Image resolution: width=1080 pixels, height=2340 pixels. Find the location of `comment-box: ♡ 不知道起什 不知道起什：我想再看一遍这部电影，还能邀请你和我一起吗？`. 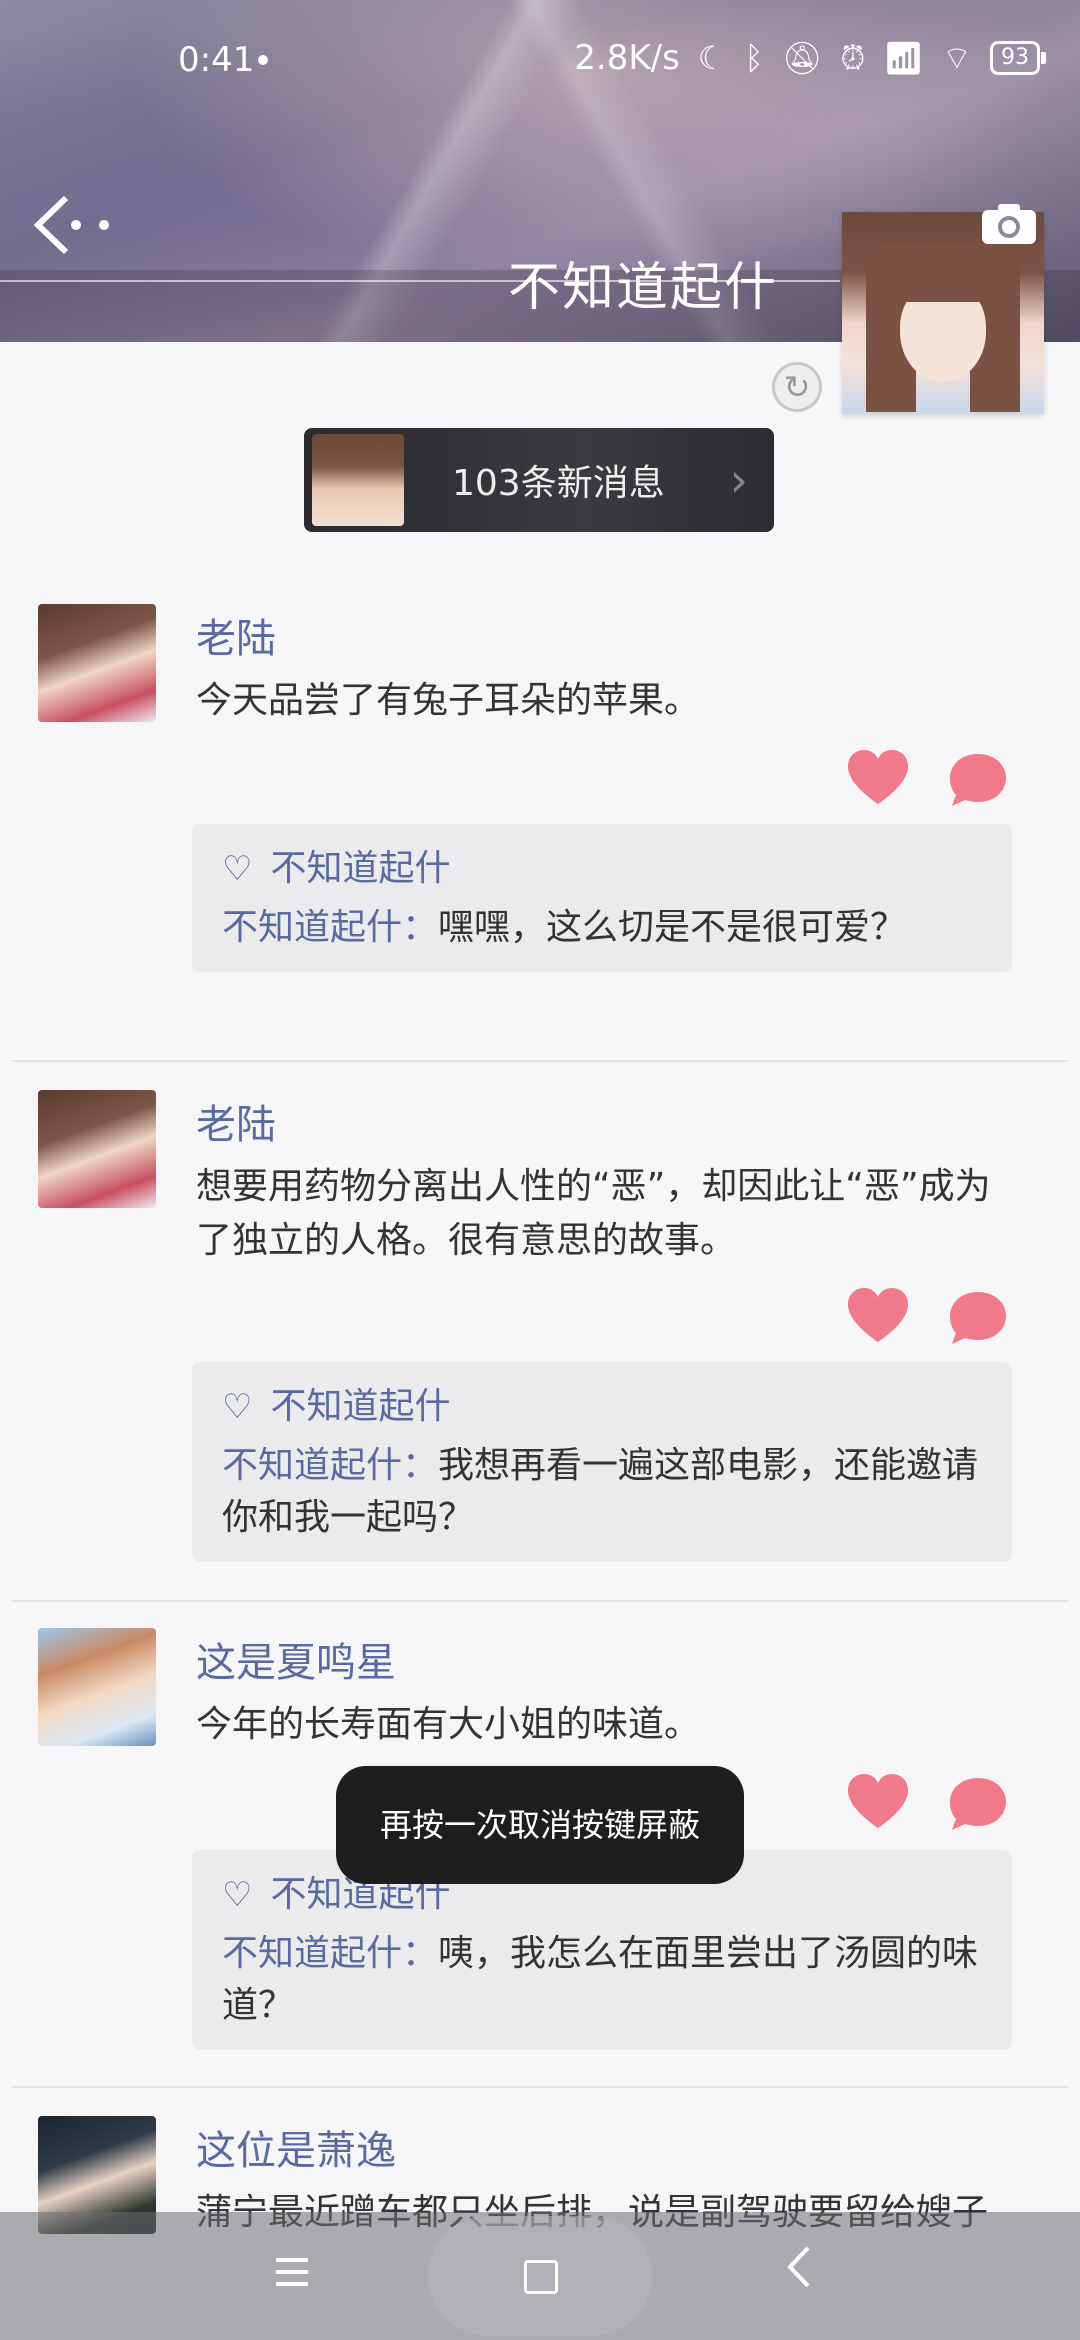

comment-box: ♡ 不知道起什 不知道起什：我想再看一遍这部电影，还能邀请你和我一起吗？ is located at coordinates (602, 1462).